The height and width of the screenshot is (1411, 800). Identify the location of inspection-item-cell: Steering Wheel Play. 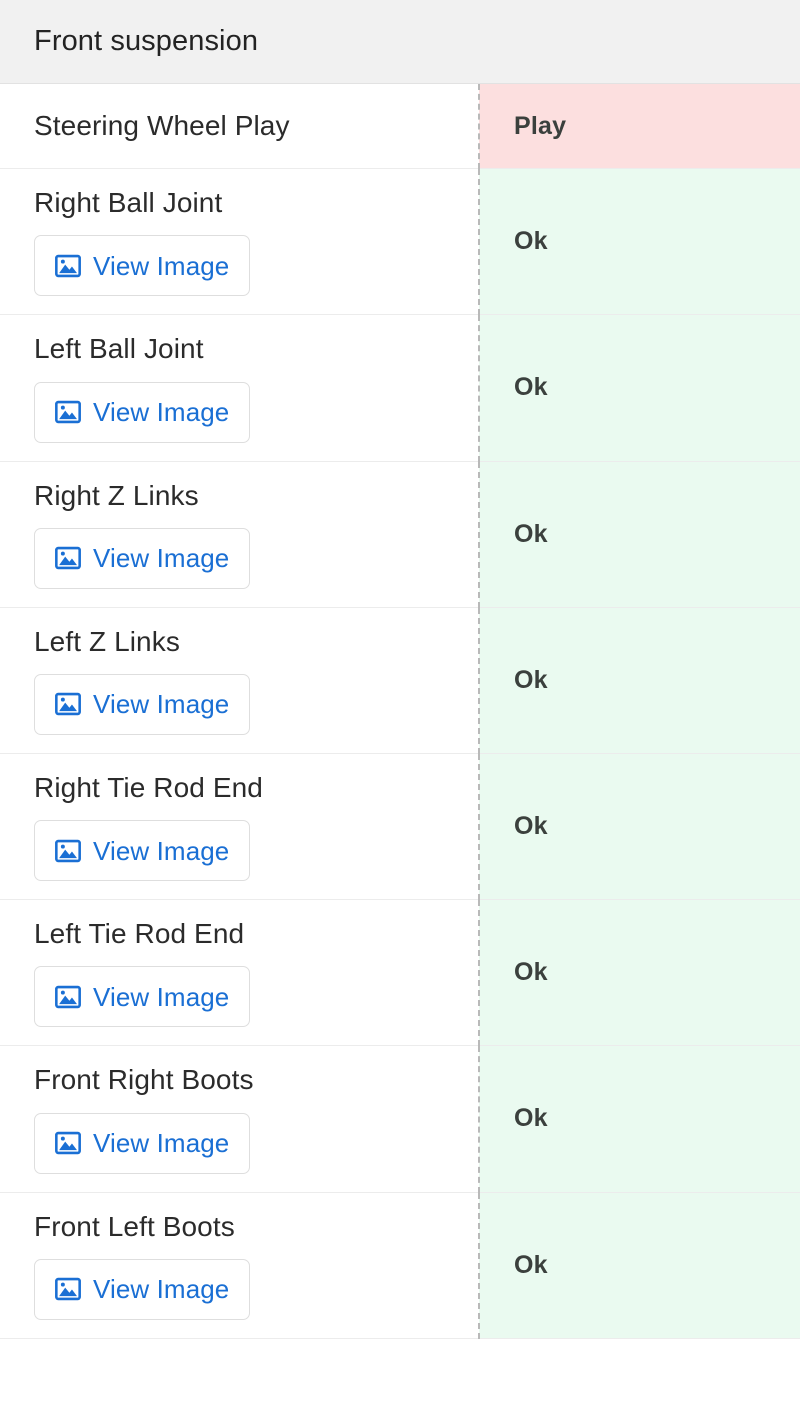
(240, 127).